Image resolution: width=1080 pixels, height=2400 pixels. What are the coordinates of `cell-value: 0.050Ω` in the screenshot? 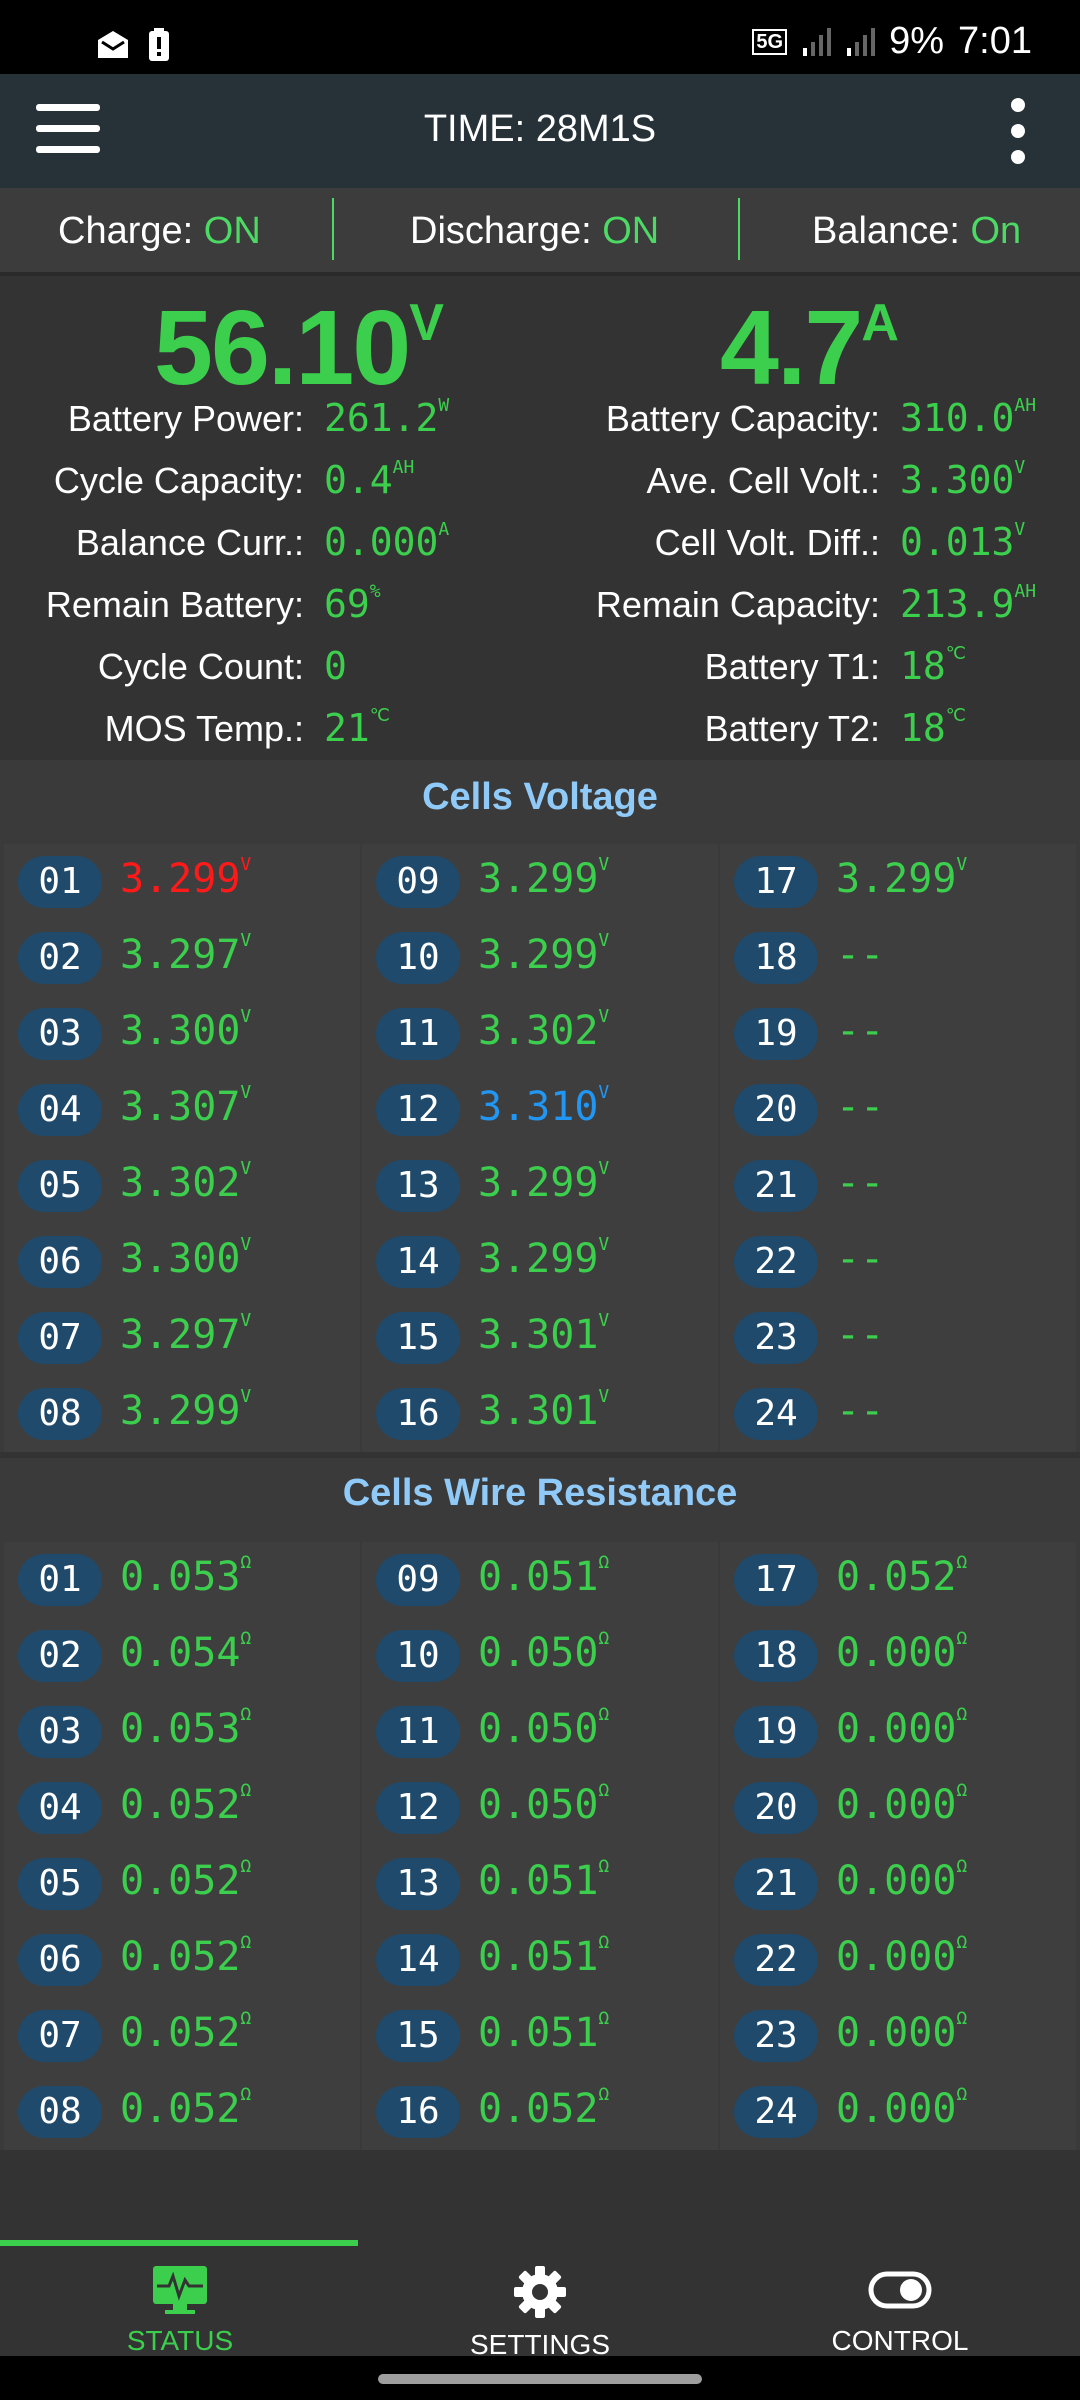 It's located at (543, 1652).